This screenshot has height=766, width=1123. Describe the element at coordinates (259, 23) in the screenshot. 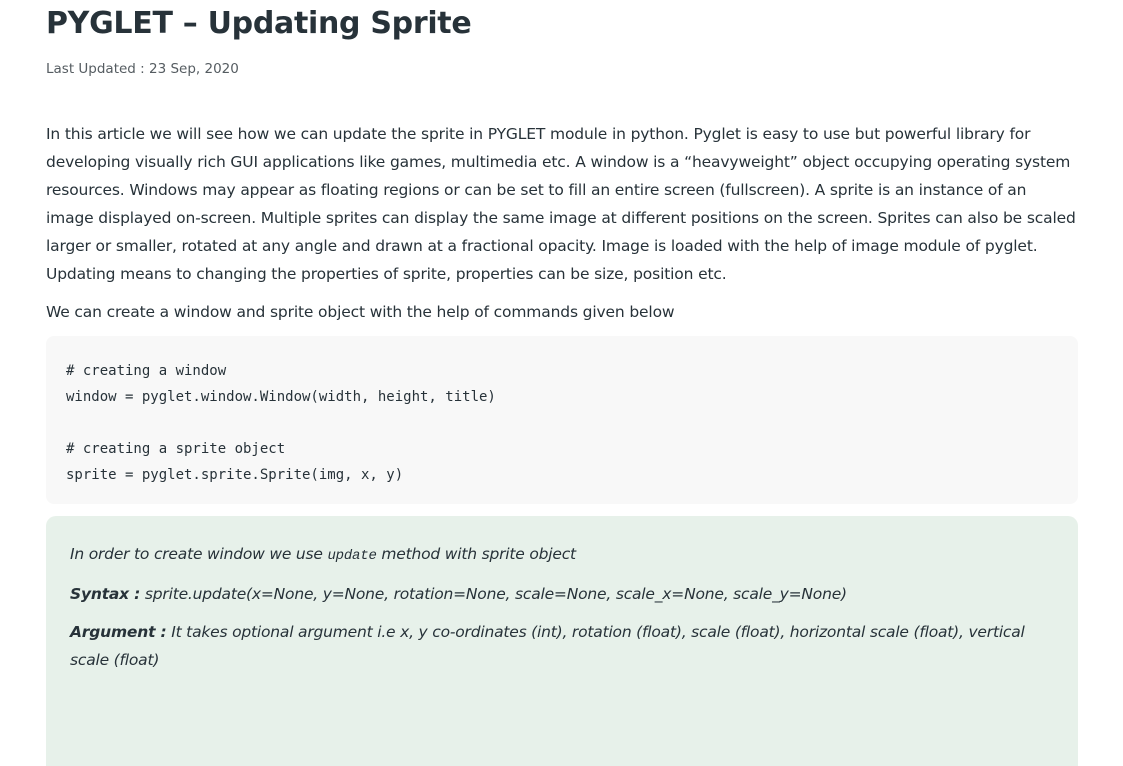

I see `page-title: PYGLET – Updating Sprite` at that location.